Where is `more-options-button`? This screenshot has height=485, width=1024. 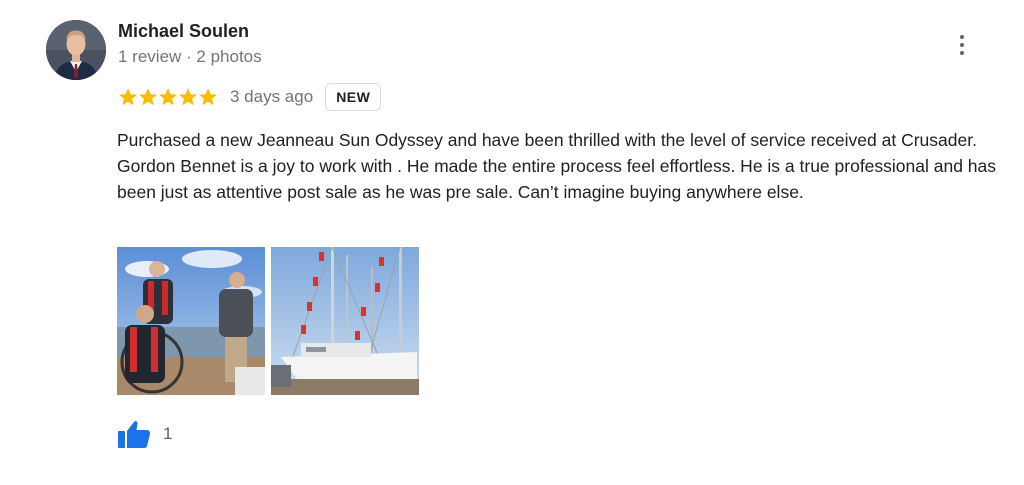 more-options-button is located at coordinates (962, 45).